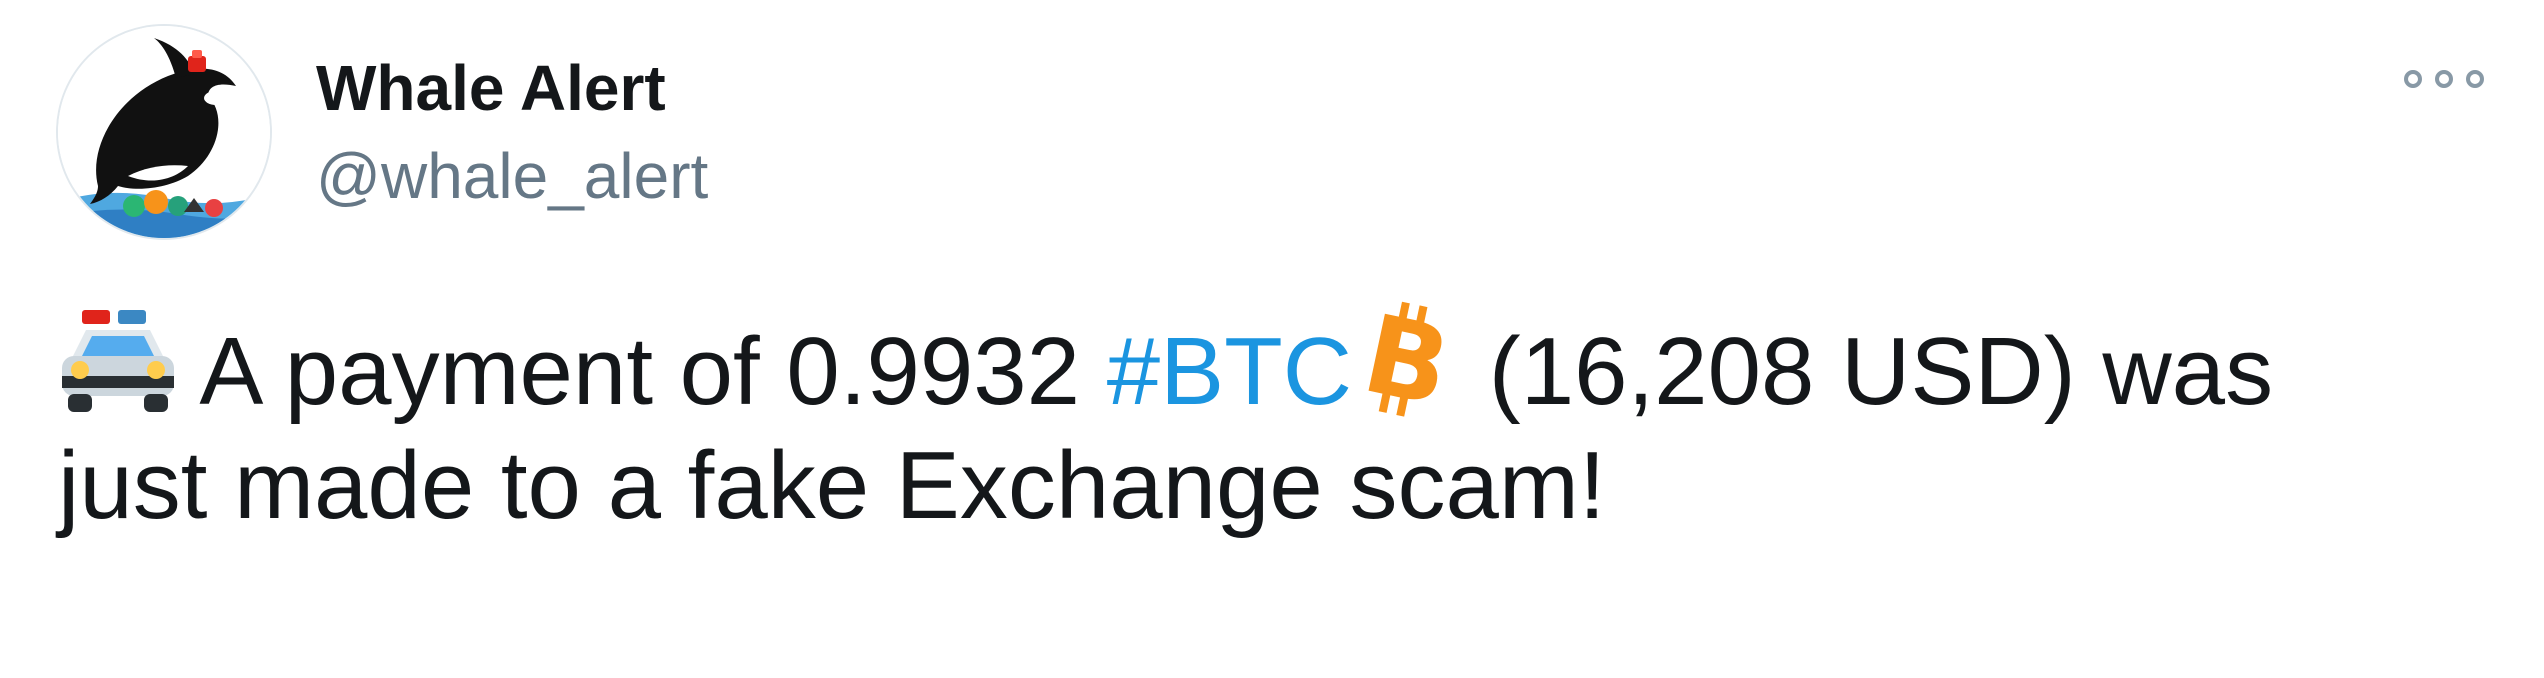 The image size is (2544, 678). I want to click on author-name: Whale Alert, so click(491, 88).